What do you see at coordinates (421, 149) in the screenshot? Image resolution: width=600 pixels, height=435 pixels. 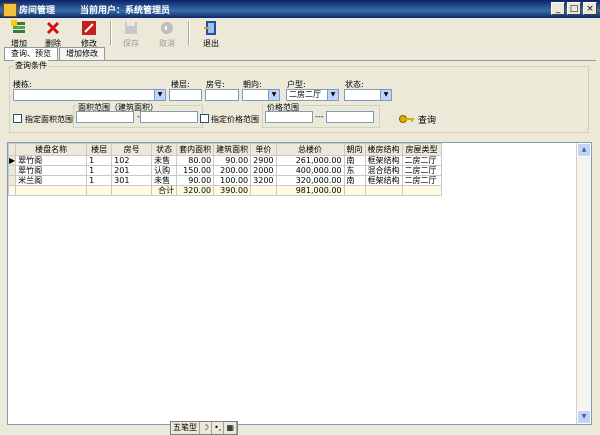 I see `col-header: 房屋类型` at bounding box center [421, 149].